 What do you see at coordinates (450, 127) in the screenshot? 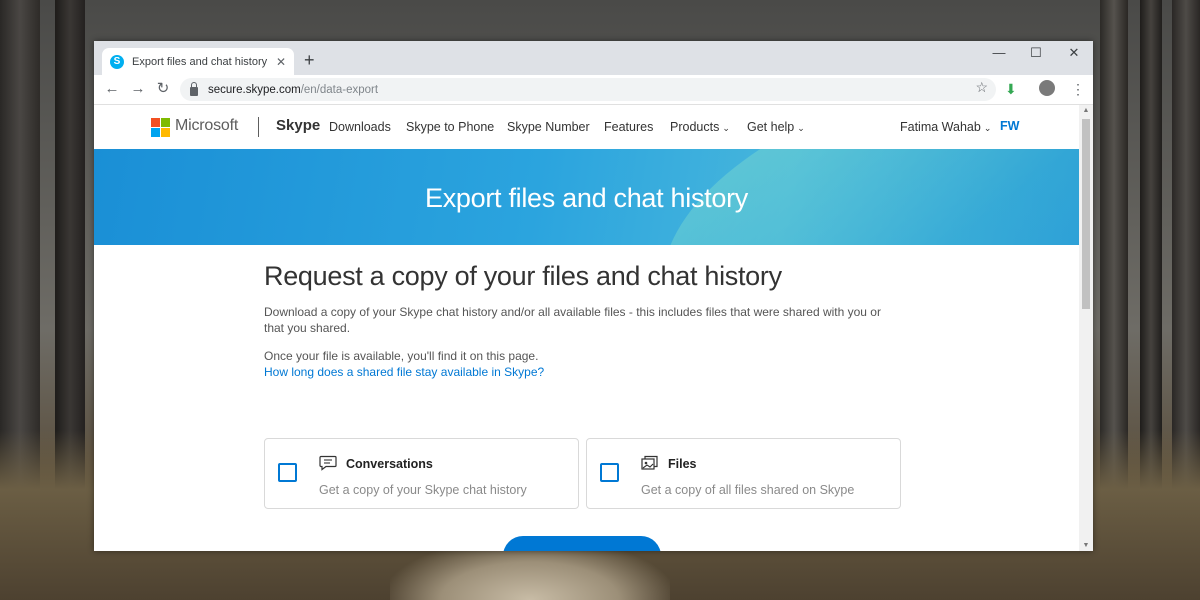
I see `nav-link-skype-to-phone: Skype to Phone` at bounding box center [450, 127].